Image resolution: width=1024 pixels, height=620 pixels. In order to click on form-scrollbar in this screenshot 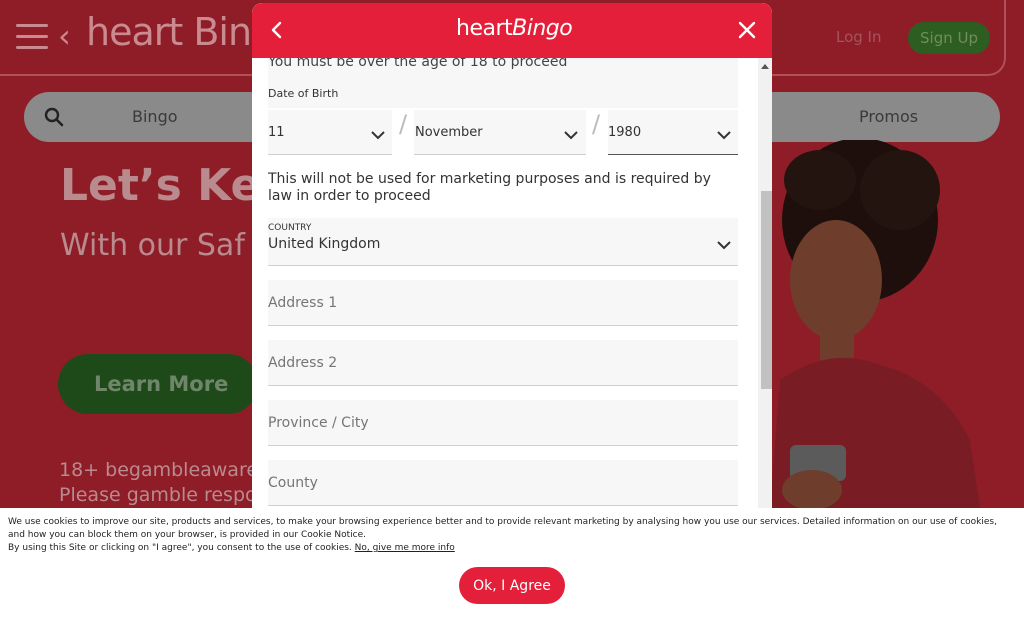, I will do `click(765, 283)`.